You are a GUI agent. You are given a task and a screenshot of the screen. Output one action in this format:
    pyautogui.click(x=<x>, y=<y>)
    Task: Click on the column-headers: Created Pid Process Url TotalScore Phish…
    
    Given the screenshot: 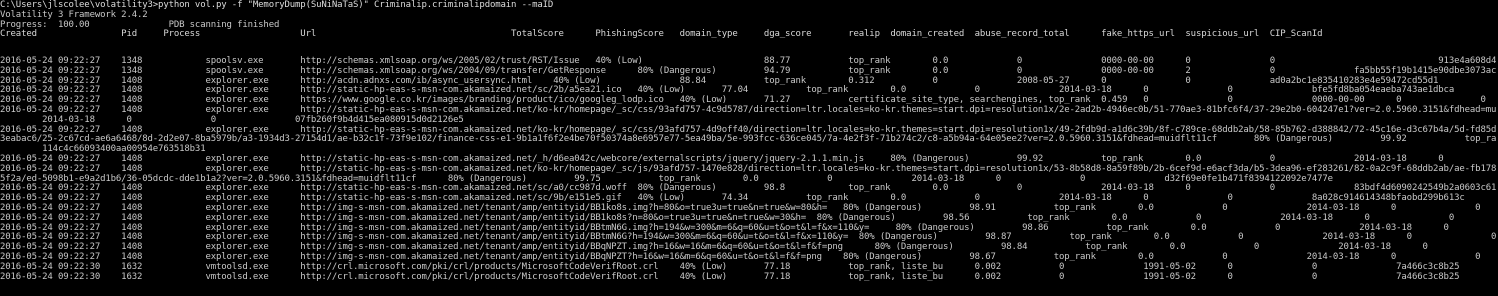 What is the action you would take?
    pyautogui.click(x=661, y=34)
    